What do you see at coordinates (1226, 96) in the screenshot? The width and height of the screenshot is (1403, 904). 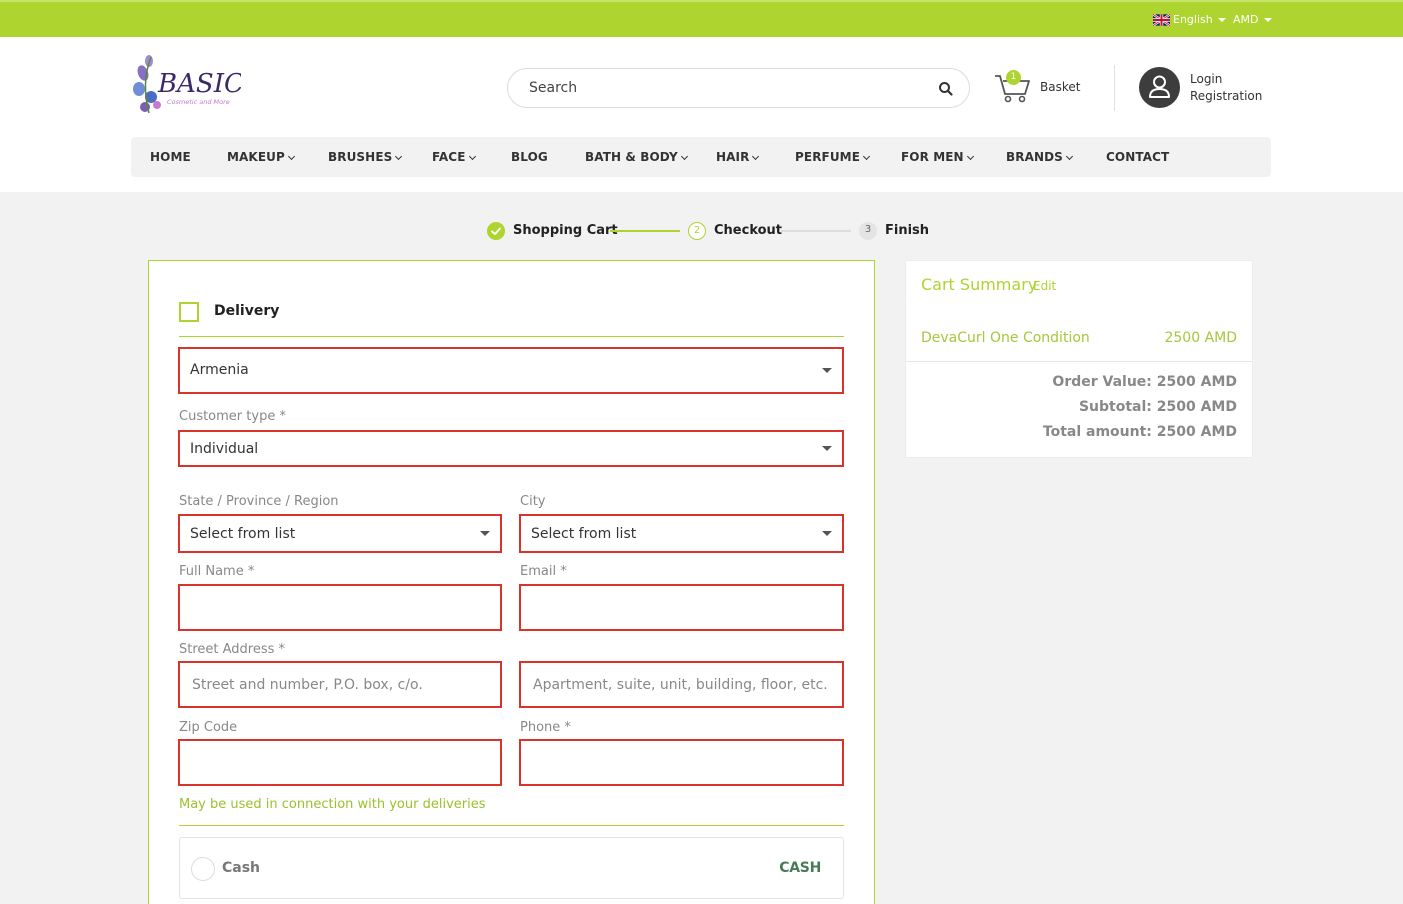 I see `registration-link: Registration` at bounding box center [1226, 96].